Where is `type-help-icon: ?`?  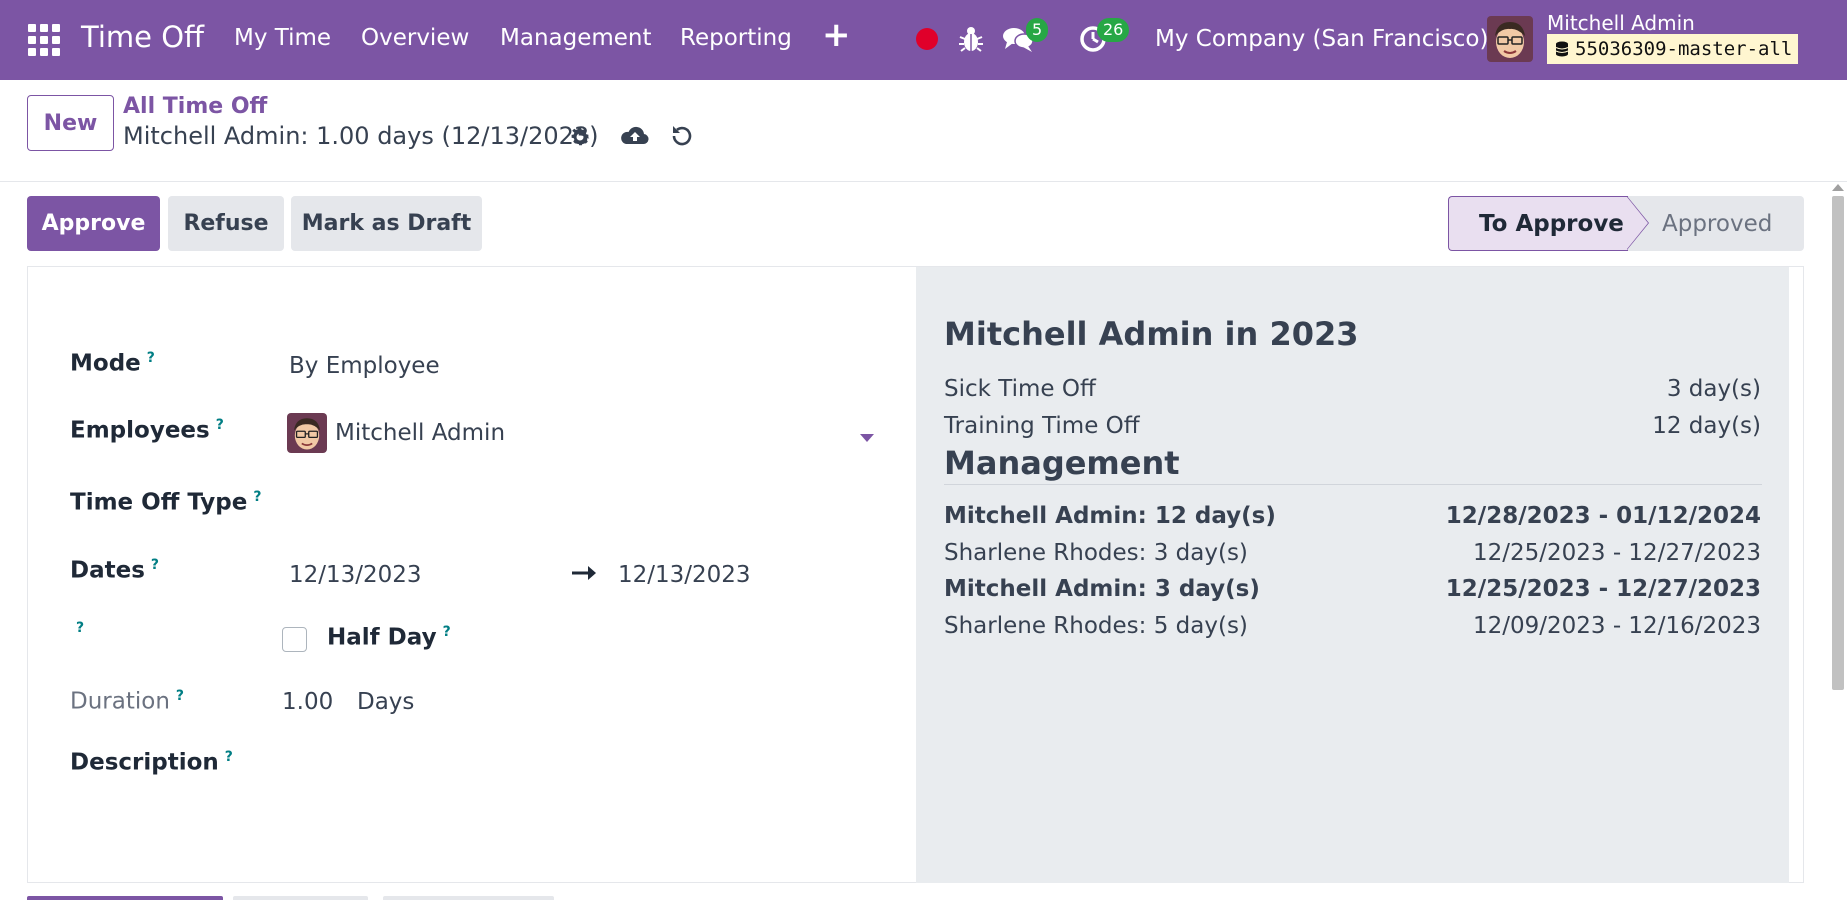 type-help-icon: ? is located at coordinates (257, 497).